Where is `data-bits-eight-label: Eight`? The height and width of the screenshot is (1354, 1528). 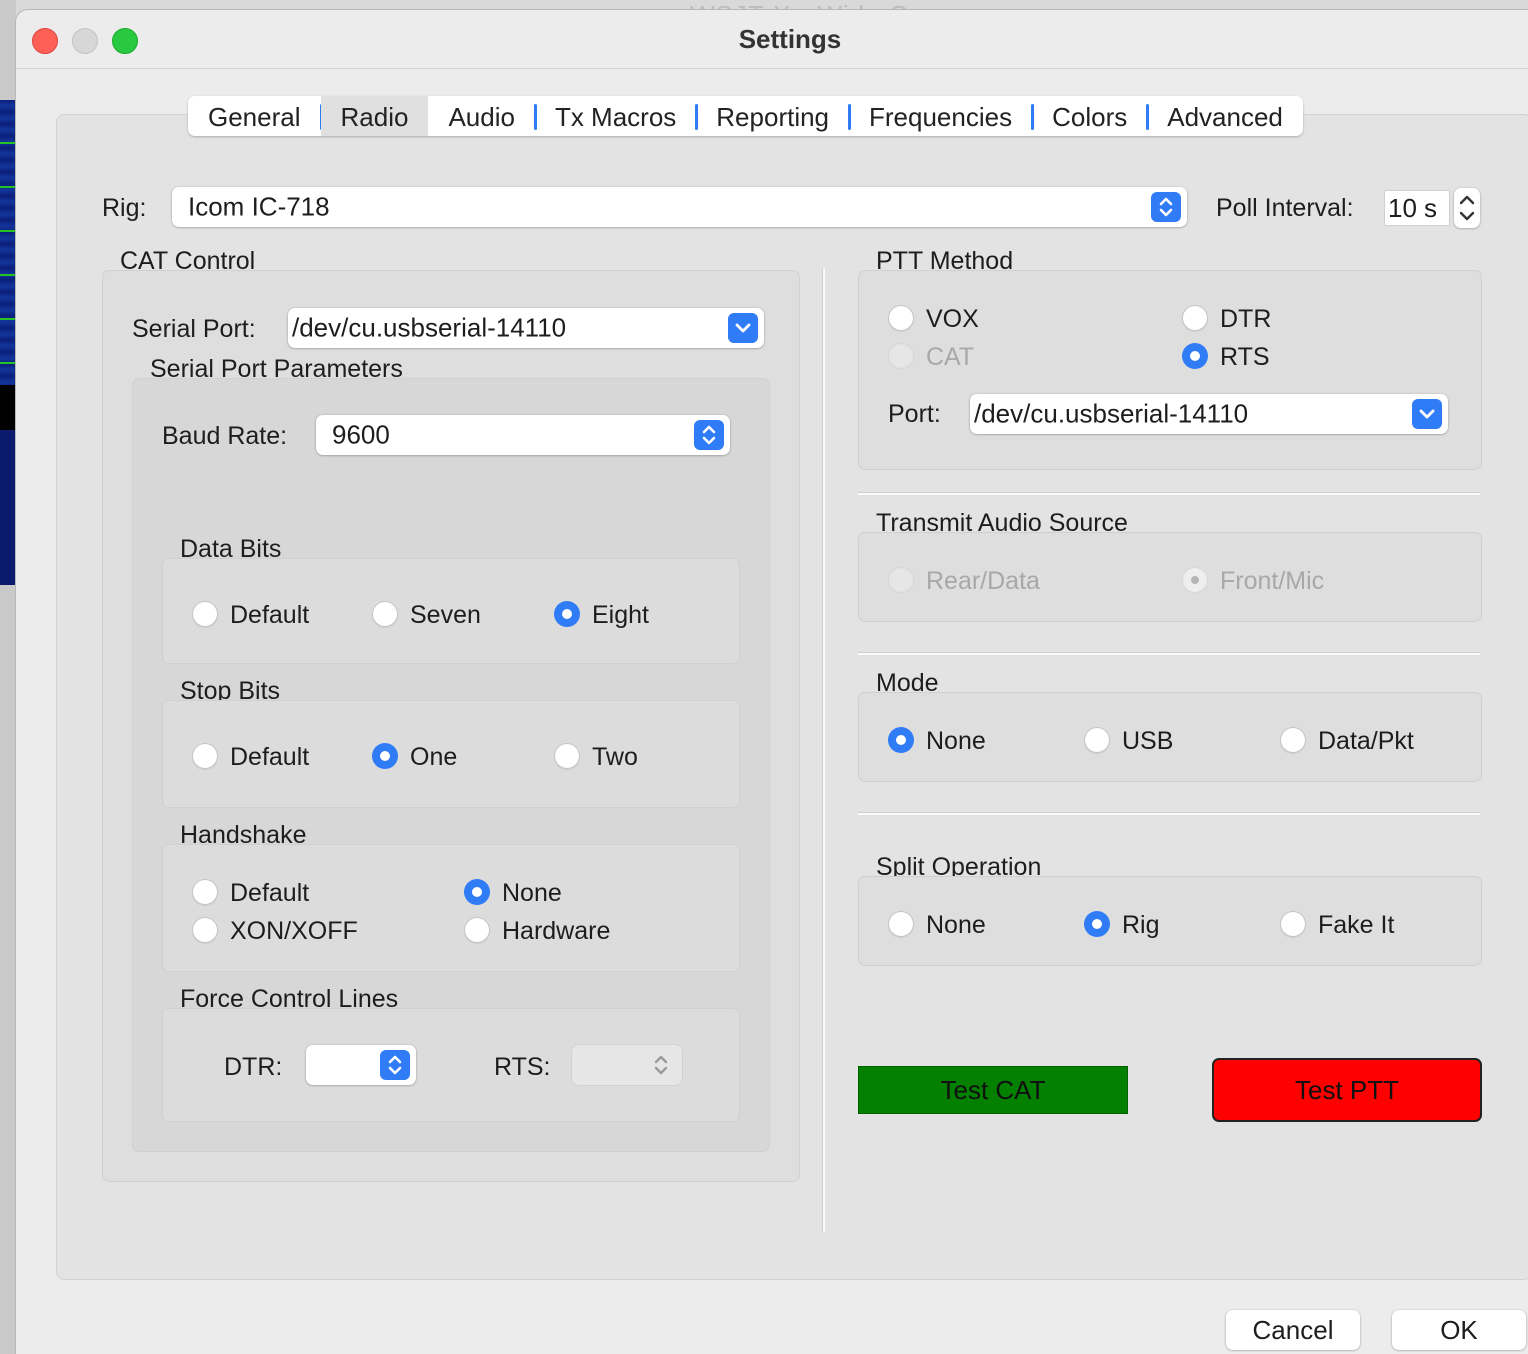
data-bits-eight-label: Eight is located at coordinates (620, 615).